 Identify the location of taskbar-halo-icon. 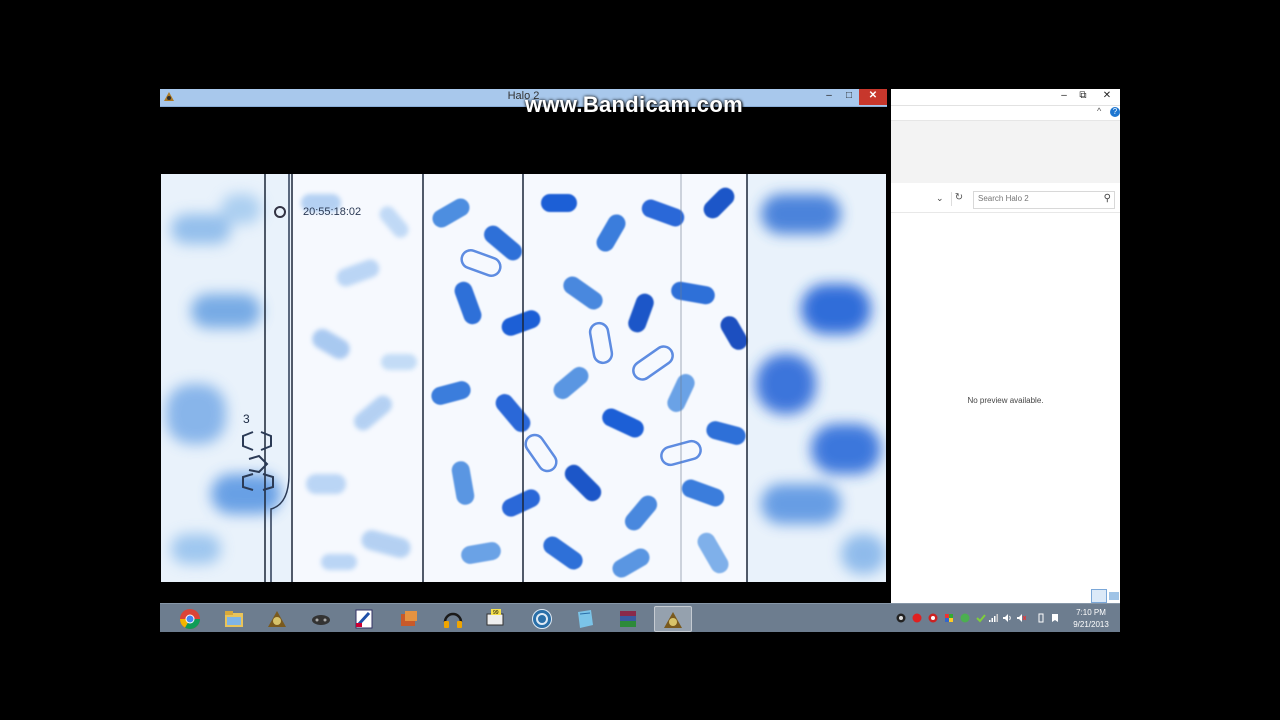
(277, 618).